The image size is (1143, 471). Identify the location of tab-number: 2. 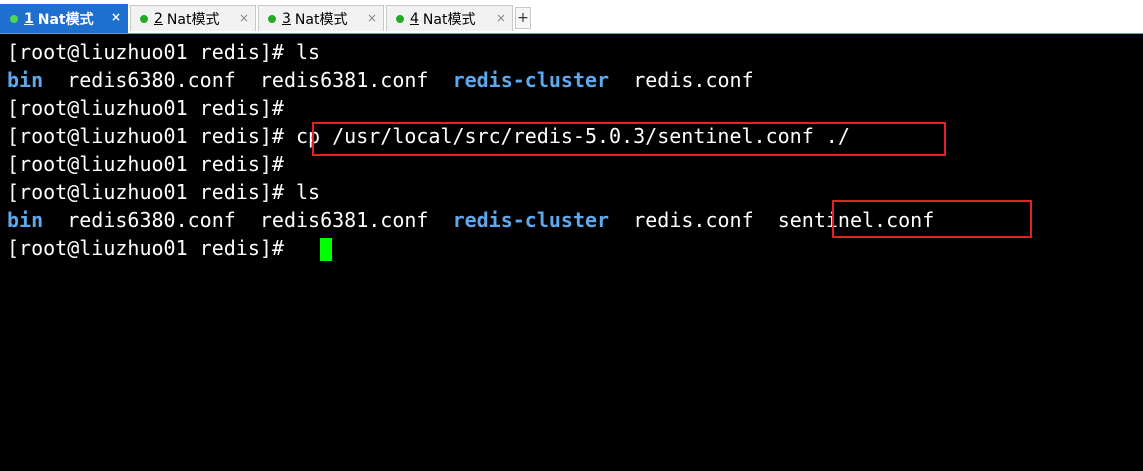
(158, 18).